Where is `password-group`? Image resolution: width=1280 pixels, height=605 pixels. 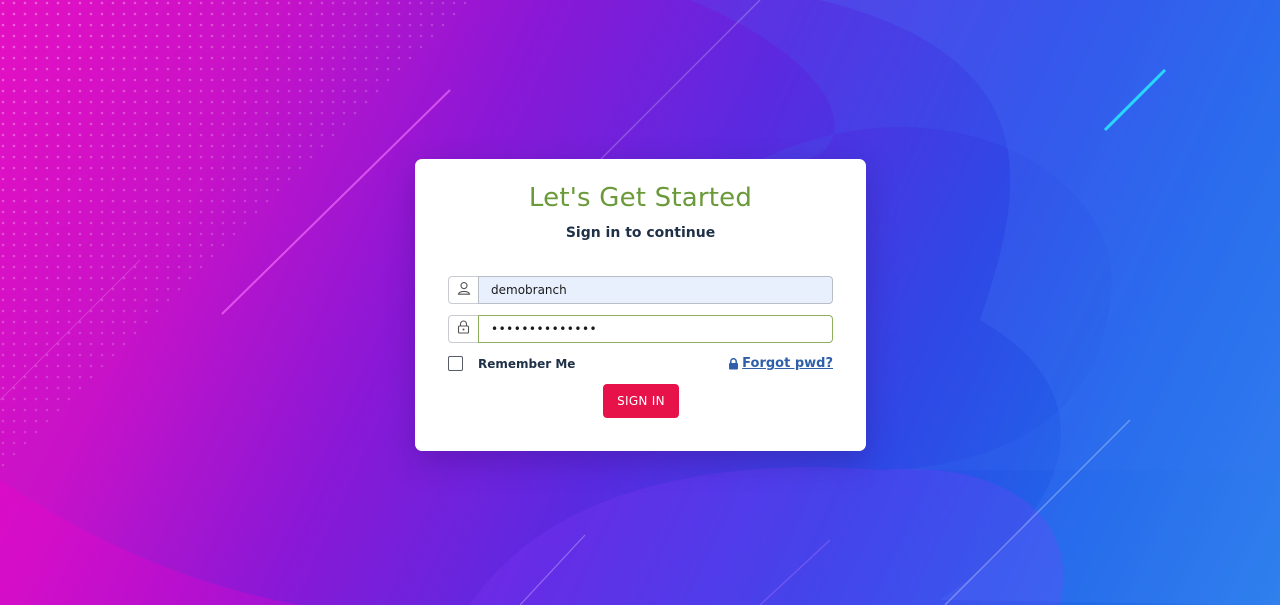
password-group is located at coordinates (640, 329).